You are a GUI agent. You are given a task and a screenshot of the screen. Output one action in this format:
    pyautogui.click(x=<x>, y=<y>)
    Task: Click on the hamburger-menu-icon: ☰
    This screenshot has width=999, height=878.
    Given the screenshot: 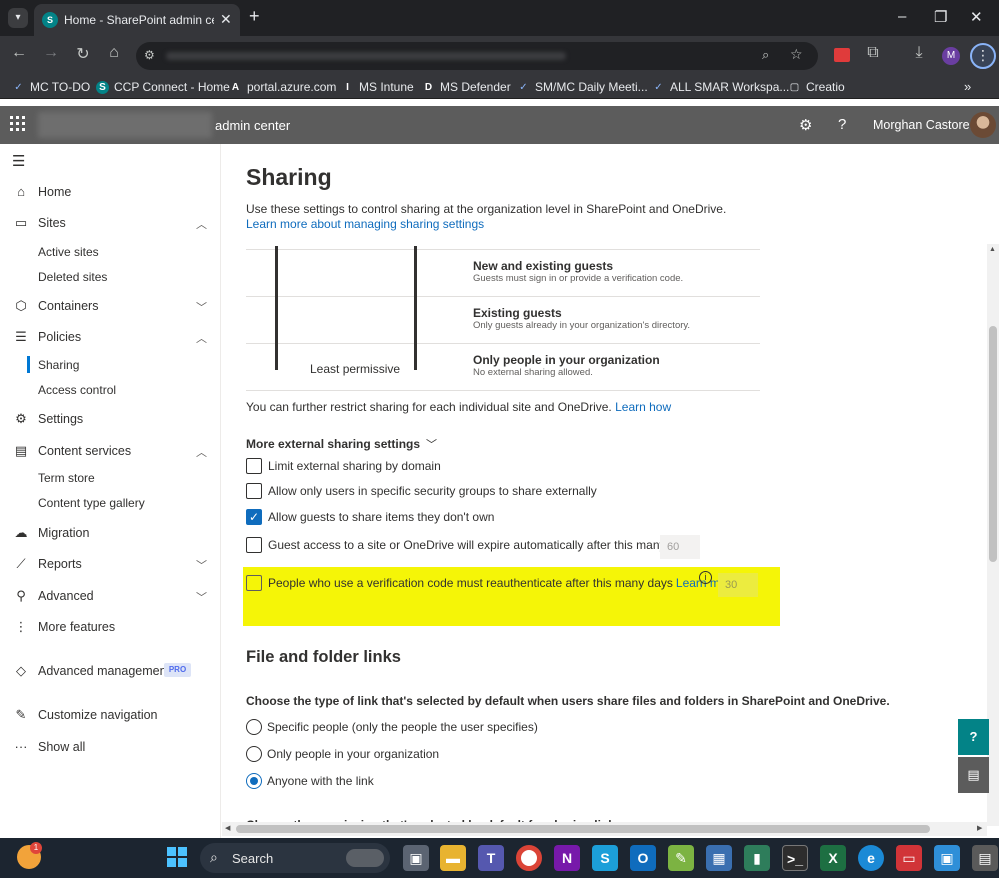 What is the action you would take?
    pyautogui.click(x=18, y=161)
    